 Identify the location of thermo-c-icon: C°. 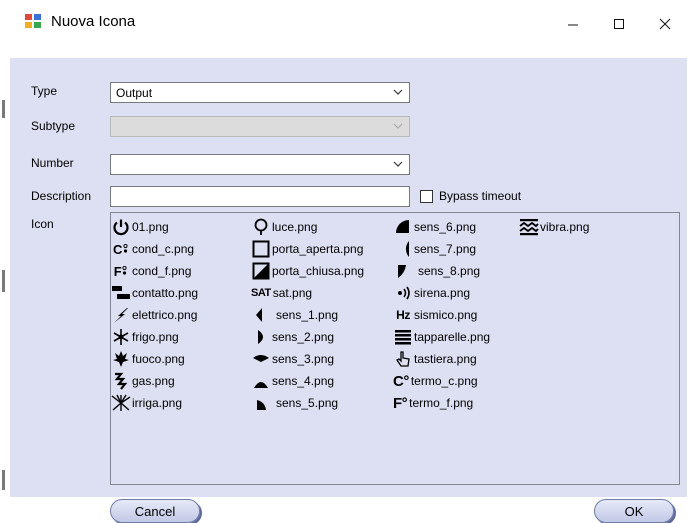
(401, 381).